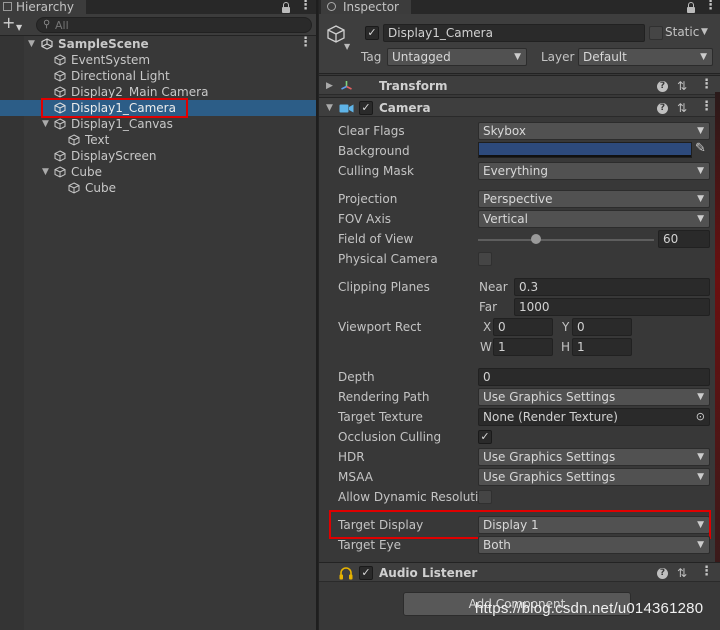 Image resolution: width=720 pixels, height=630 pixels. I want to click on dynamic-resolution-checkbox, so click(485, 497).